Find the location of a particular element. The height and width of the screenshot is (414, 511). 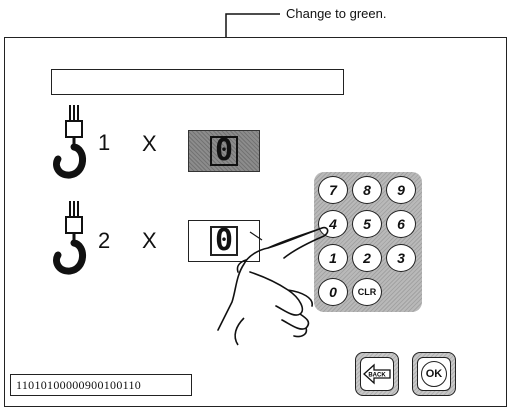

numeric-keypad: 7 8 9 4 5 6 1 2 3 0 CLR is located at coordinates (368, 242).